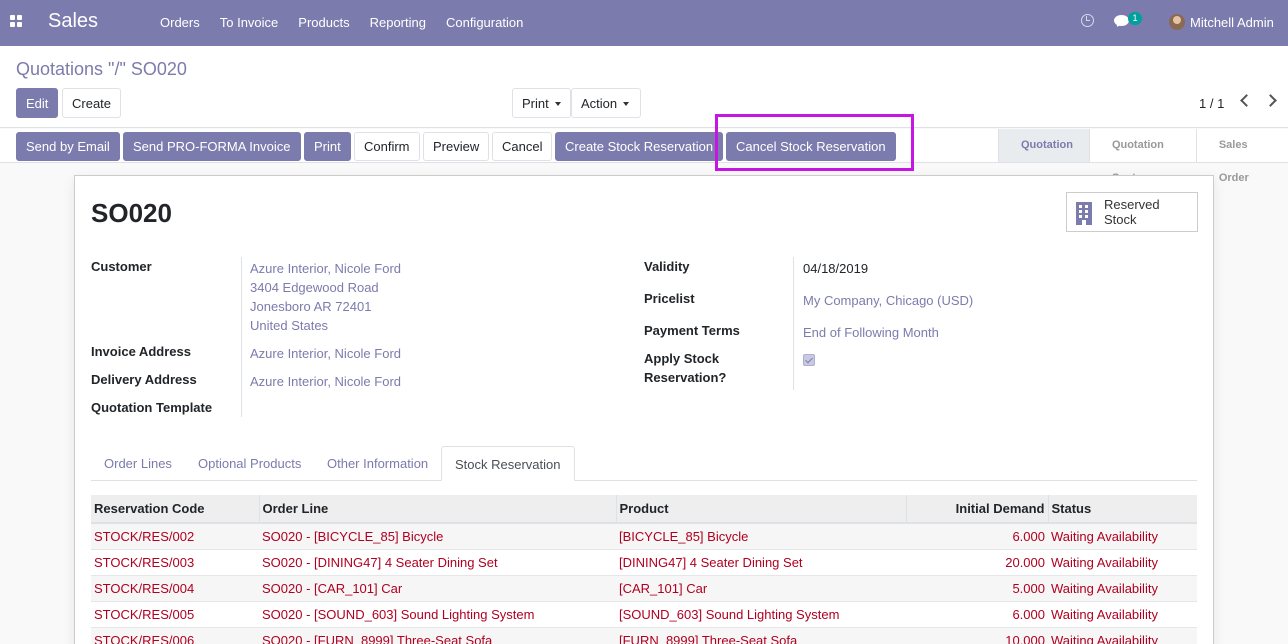 The image size is (1288, 644). I want to click on cell-product: [BICYCLE_85] Bicycle, so click(761, 536).